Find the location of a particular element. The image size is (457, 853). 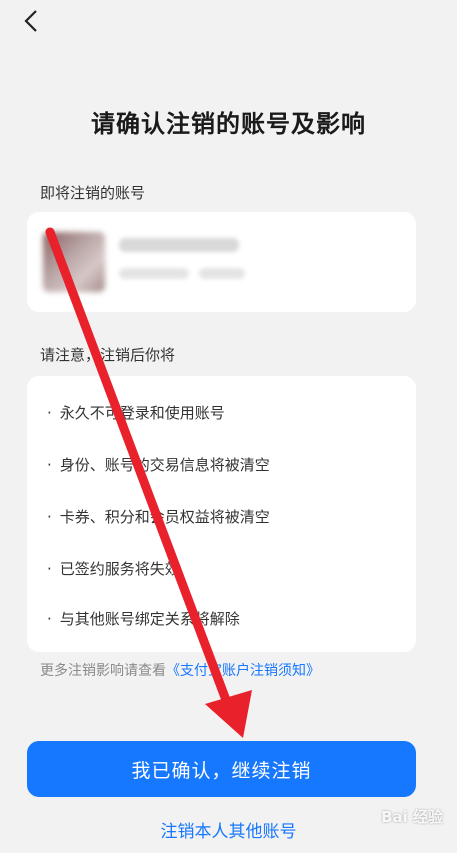

effect-item: · 与其他账号绑定关系将解除 is located at coordinates (143, 619).